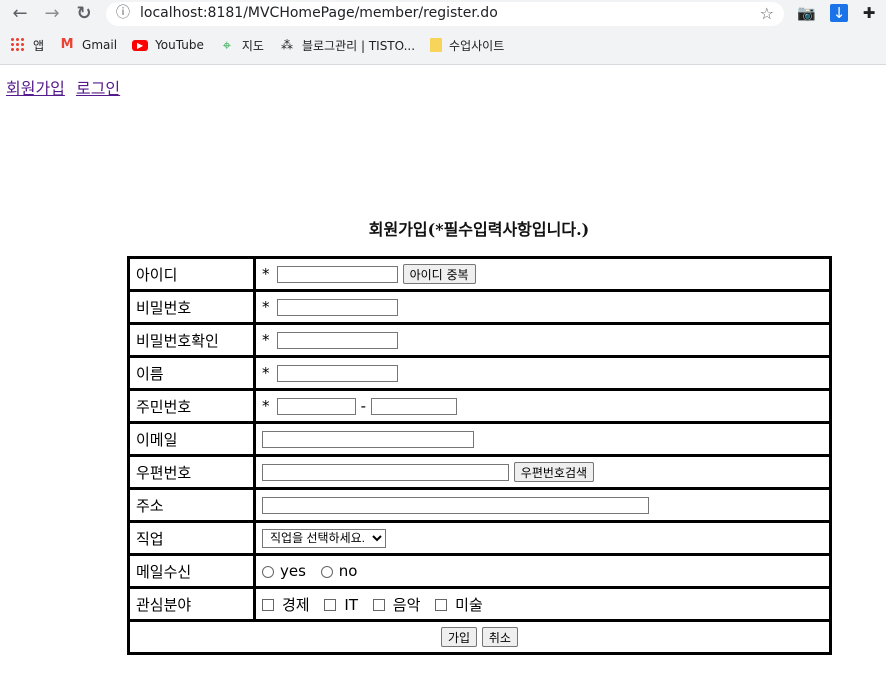 The width and height of the screenshot is (886, 680). I want to click on postcode-input, so click(385, 472).